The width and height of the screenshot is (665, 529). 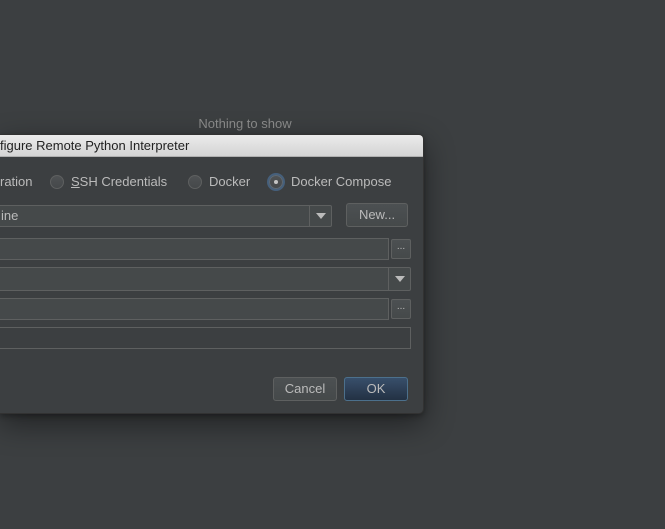 What do you see at coordinates (95, 145) in the screenshot?
I see `dialog-title: figure Remote Python Interpreter` at bounding box center [95, 145].